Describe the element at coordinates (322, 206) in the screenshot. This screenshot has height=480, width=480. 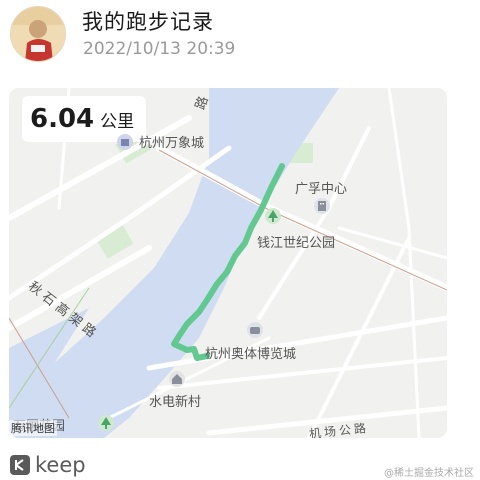
I see `building-icon` at that location.